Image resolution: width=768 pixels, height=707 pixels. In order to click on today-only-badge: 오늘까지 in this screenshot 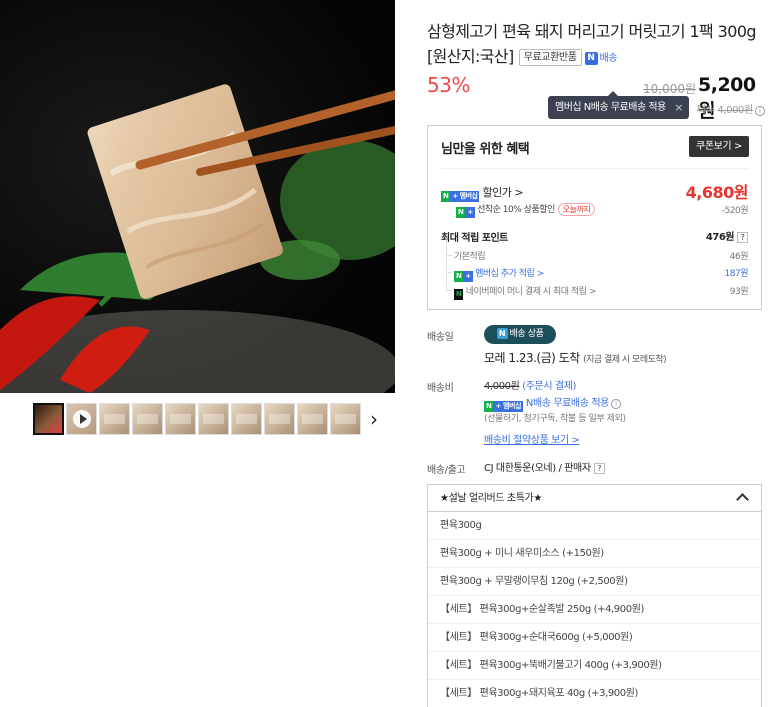, I will do `click(576, 209)`.